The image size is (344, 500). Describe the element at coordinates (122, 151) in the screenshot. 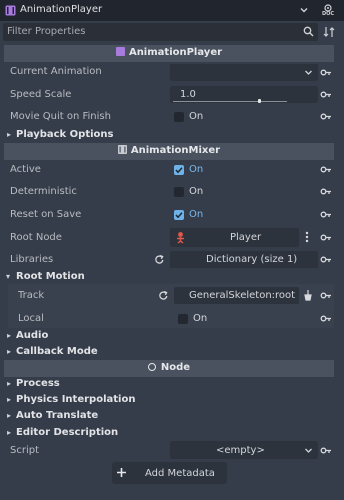

I see `animation-mixer-icon` at that location.